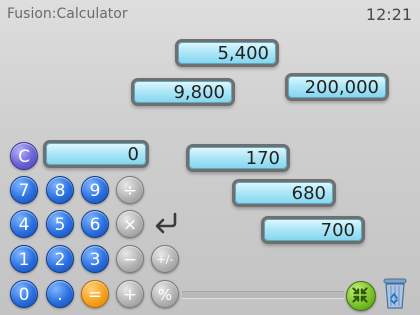  What do you see at coordinates (361, 296) in the screenshot?
I see `collapse-arrows-icon` at bounding box center [361, 296].